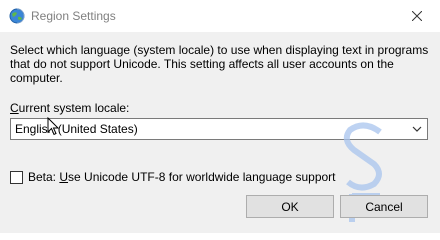 The width and height of the screenshot is (440, 240). What do you see at coordinates (220, 16) in the screenshot?
I see `title-bar: Region Settings` at bounding box center [220, 16].